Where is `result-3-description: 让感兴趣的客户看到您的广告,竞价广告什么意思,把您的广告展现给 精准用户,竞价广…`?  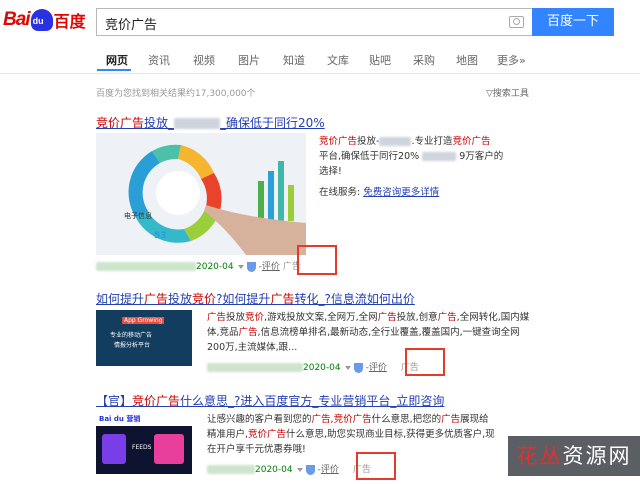
result-3-description: 让感兴趣的客户看到您的广告,竞价广告什么意思,把您的广告展现给 精准用户,竞价广… is located at coordinates (372, 434).